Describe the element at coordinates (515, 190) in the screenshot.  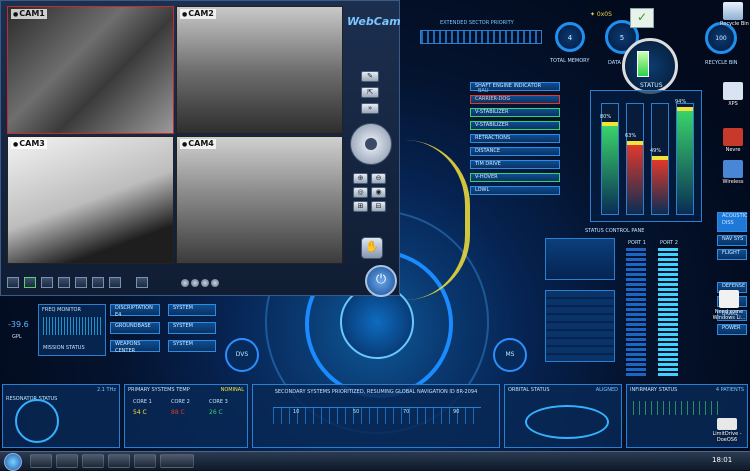
I see `engine-item: LOWL` at that location.